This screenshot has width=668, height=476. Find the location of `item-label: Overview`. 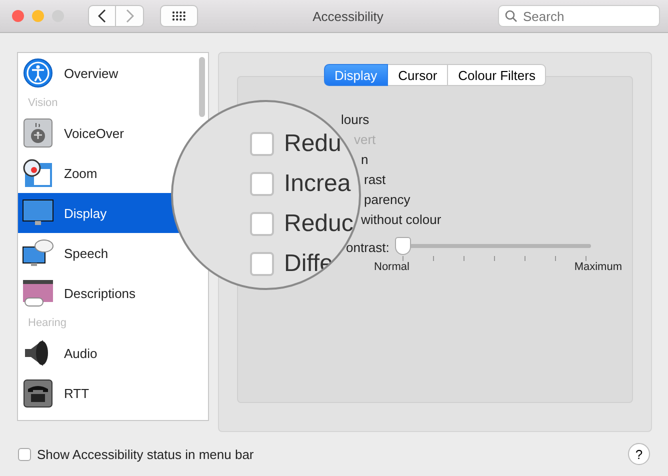

item-label: Overview is located at coordinates (91, 73).